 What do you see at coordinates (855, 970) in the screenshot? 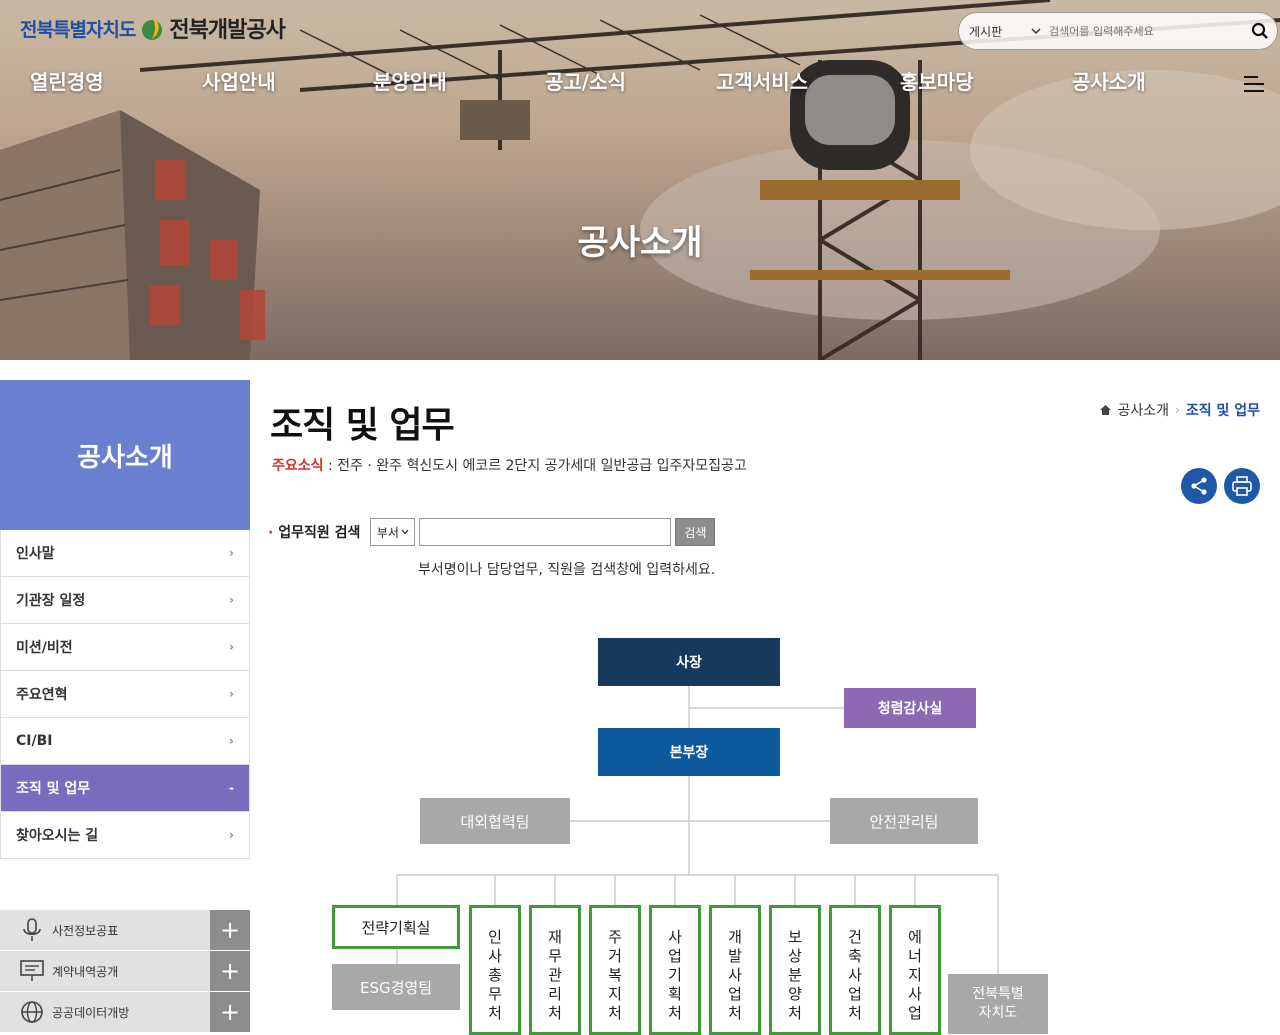
I see `org-department-construction: 건축사업처` at bounding box center [855, 970].